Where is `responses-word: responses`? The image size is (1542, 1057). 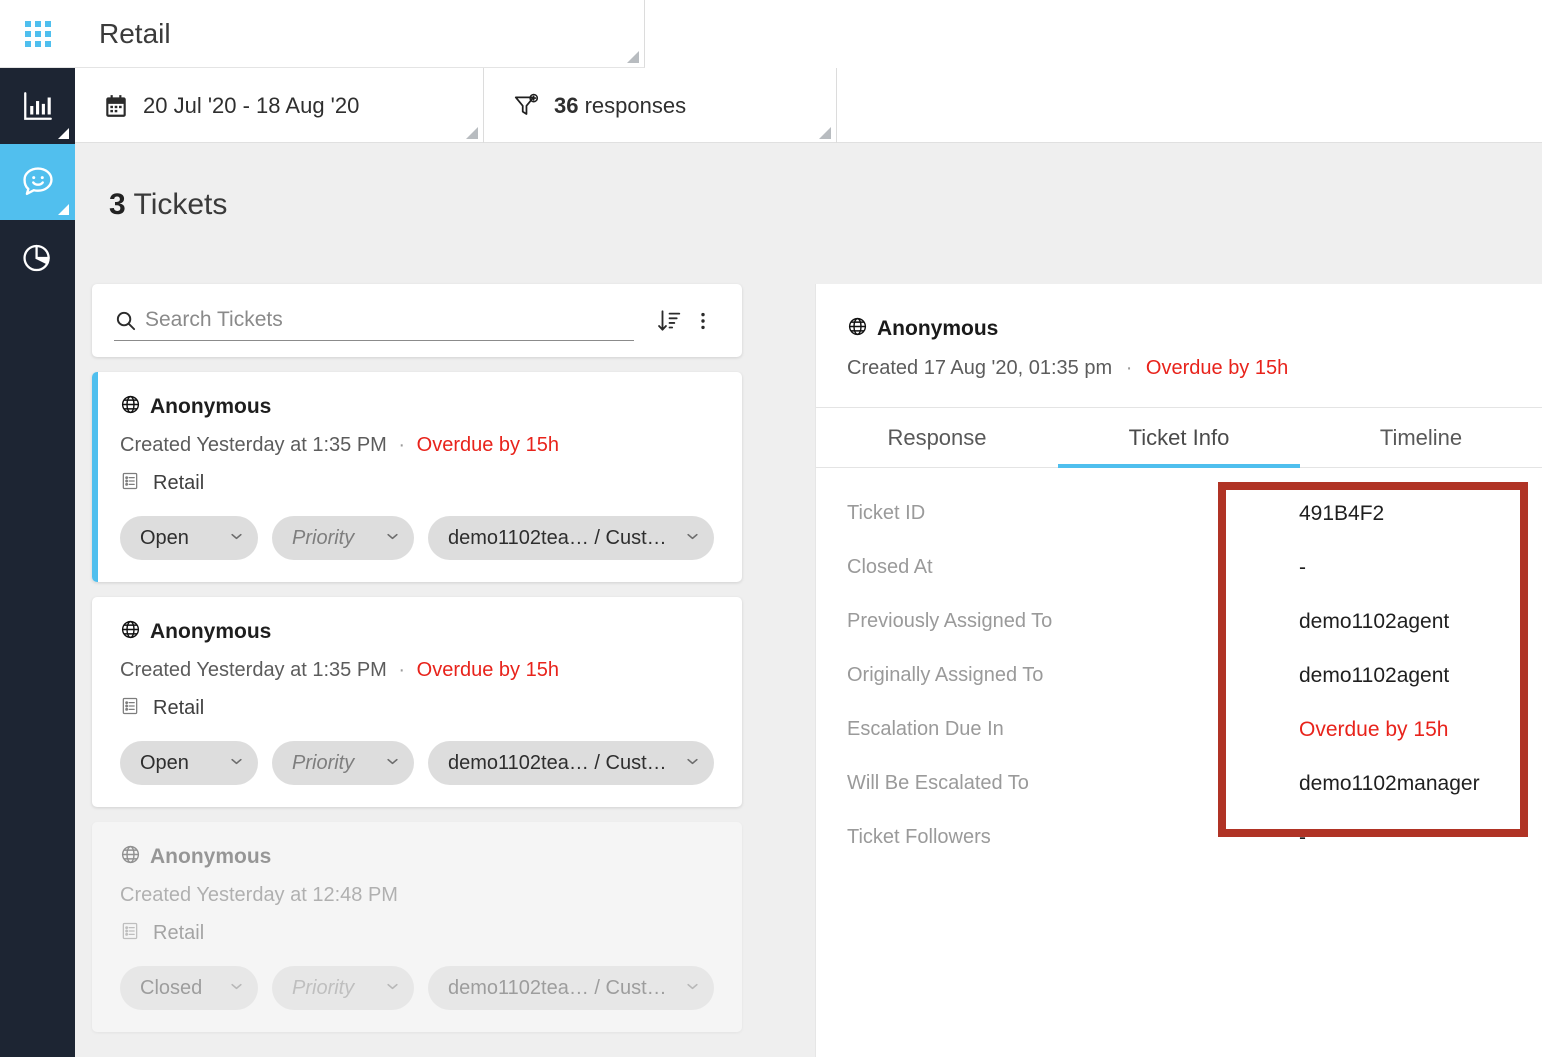 responses-word: responses is located at coordinates (635, 105).